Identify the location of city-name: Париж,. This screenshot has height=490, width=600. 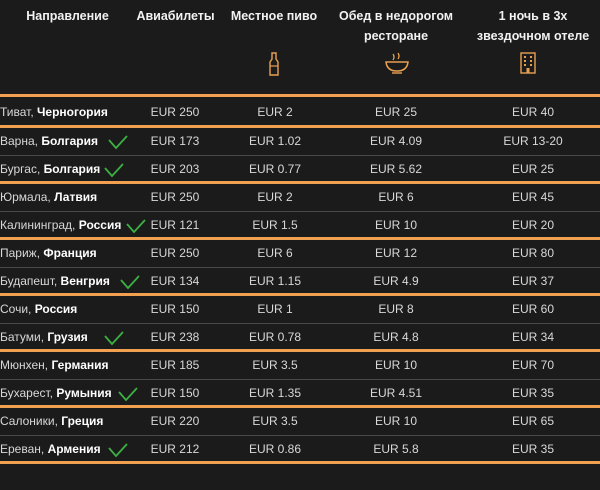
(22, 253).